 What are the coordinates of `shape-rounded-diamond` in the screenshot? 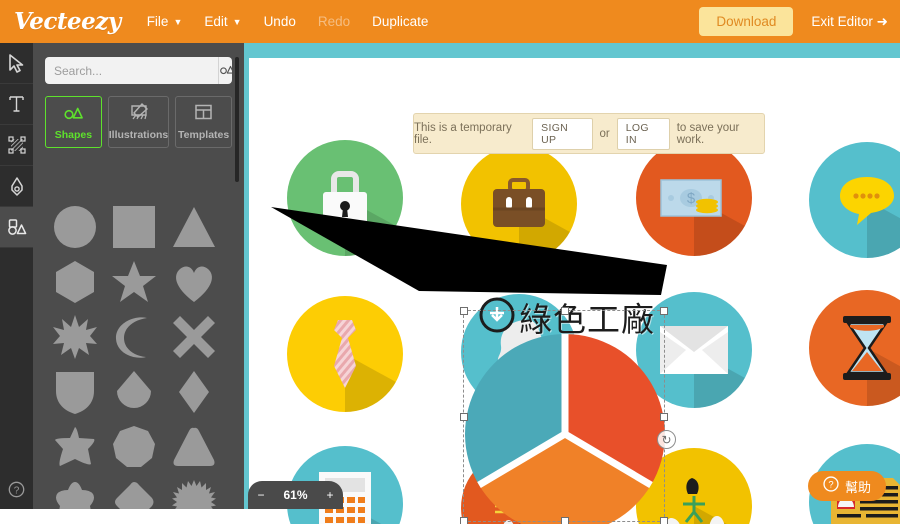 It's located at (135, 491).